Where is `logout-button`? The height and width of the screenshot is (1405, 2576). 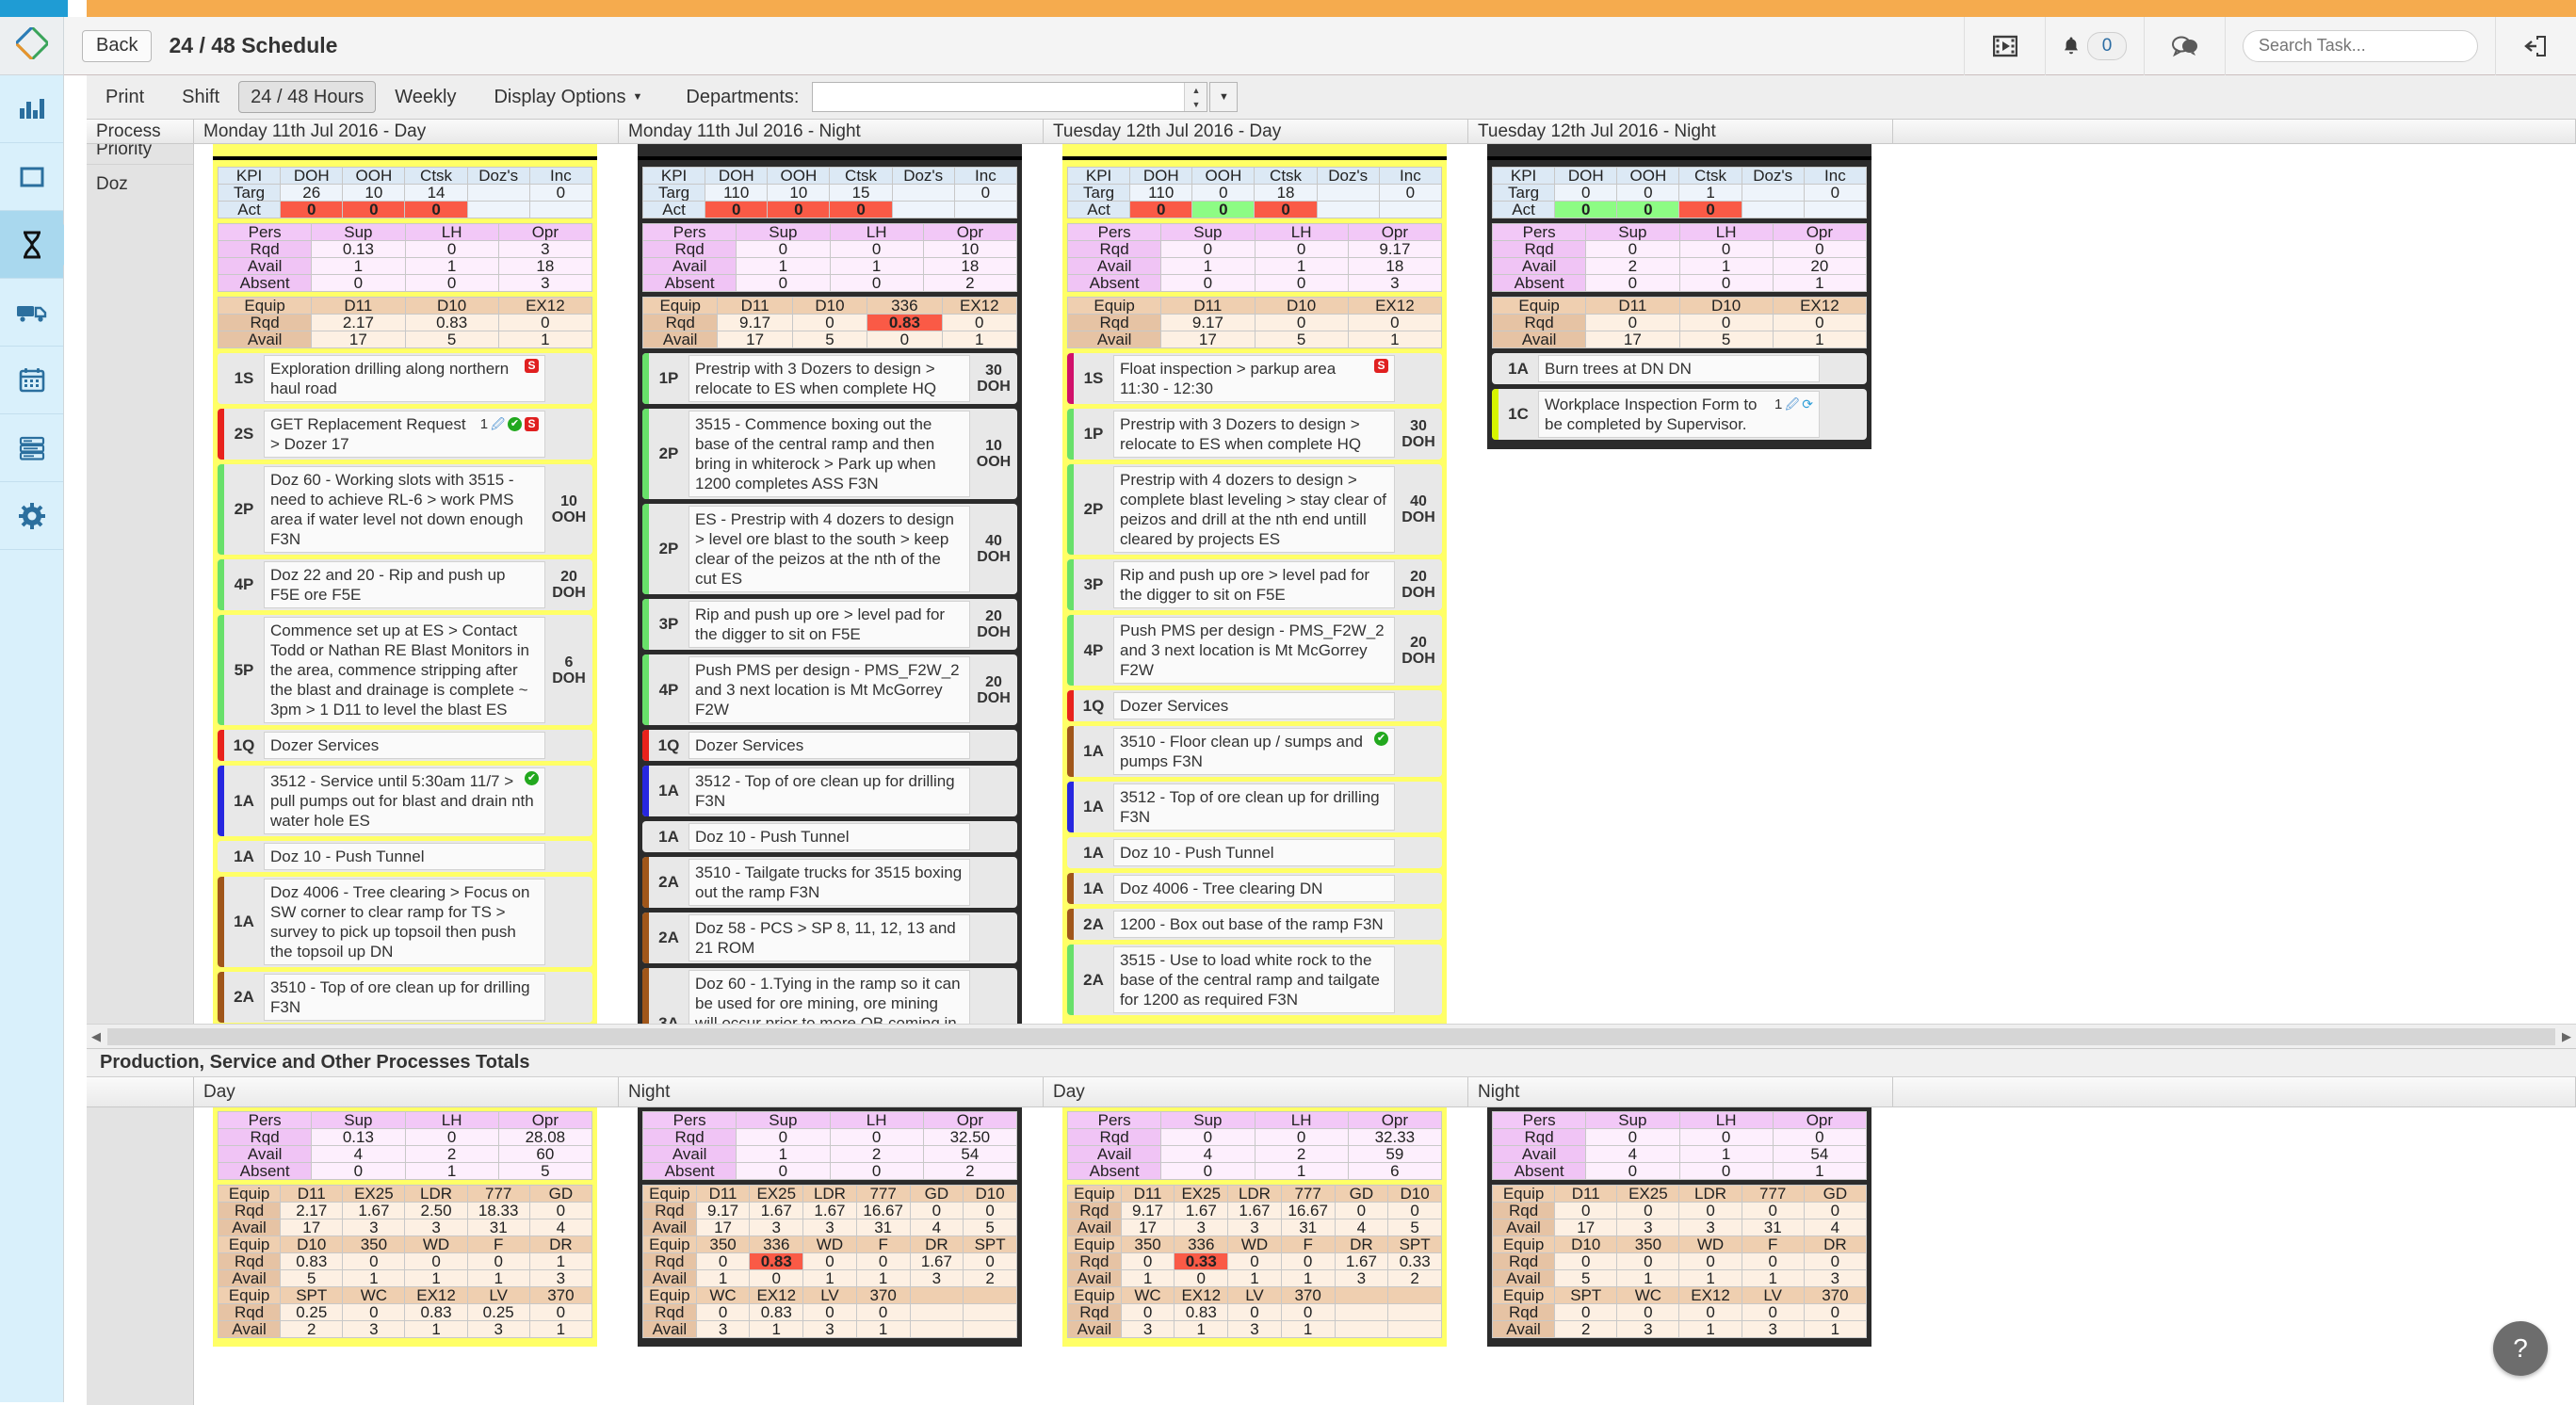
logout-button is located at coordinates (2535, 46).